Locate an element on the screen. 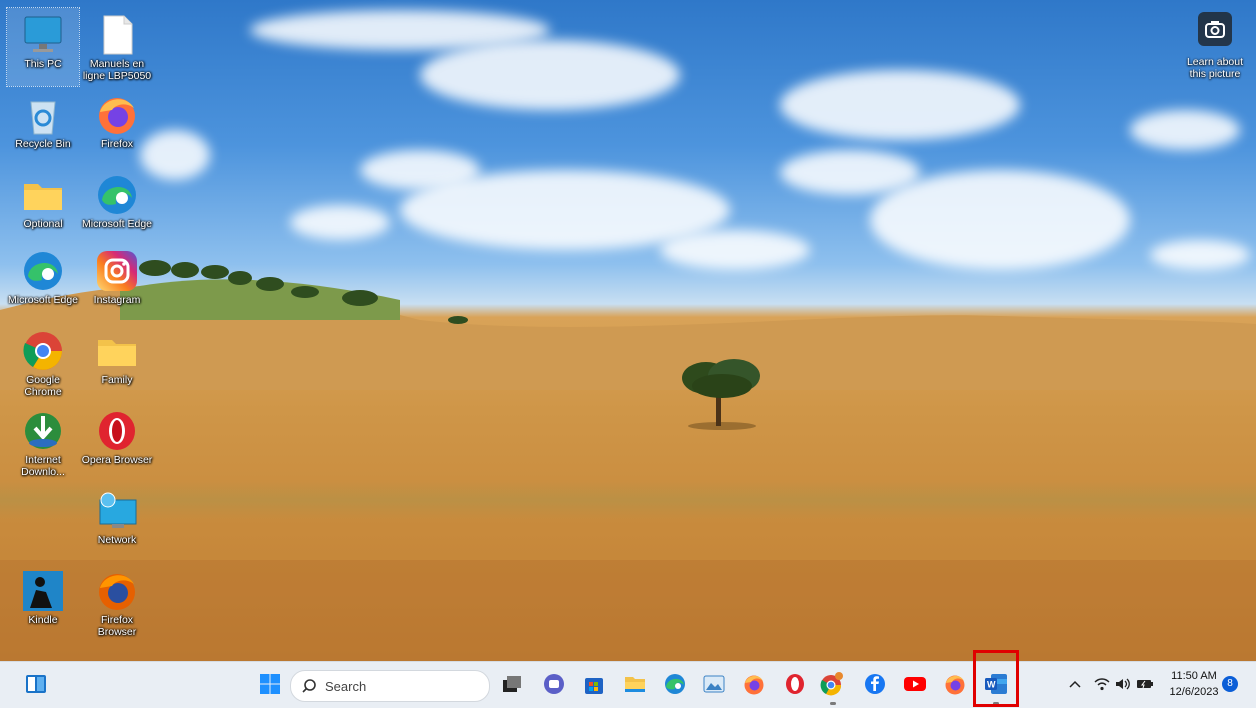  notification-count: 8 is located at coordinates (1230, 684).